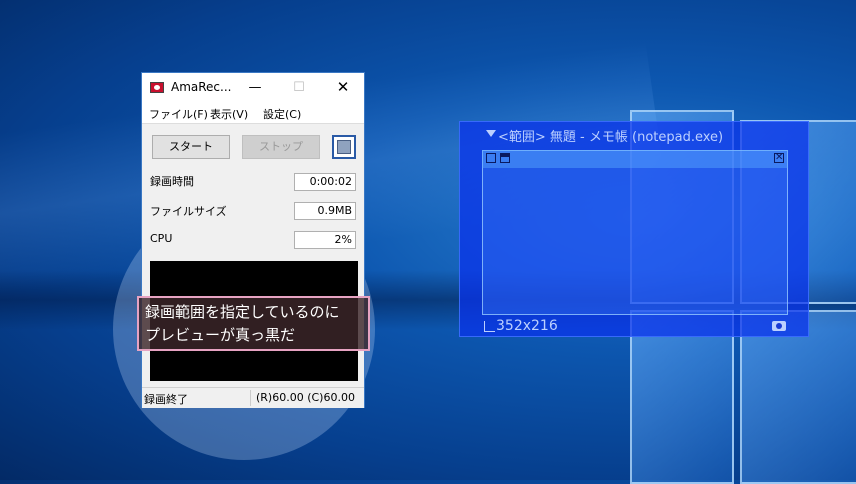 This screenshot has height=484, width=856. I want to click on title-bar: AmaRec... — ☐ ✕, so click(253, 87).